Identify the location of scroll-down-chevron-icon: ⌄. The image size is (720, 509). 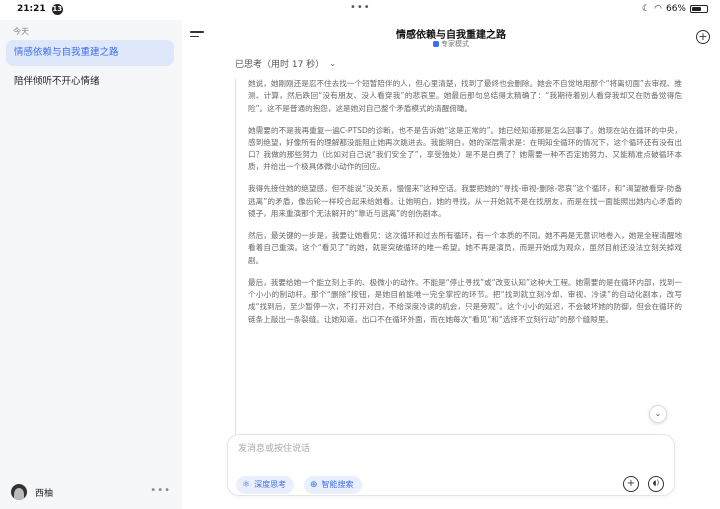
(658, 414).